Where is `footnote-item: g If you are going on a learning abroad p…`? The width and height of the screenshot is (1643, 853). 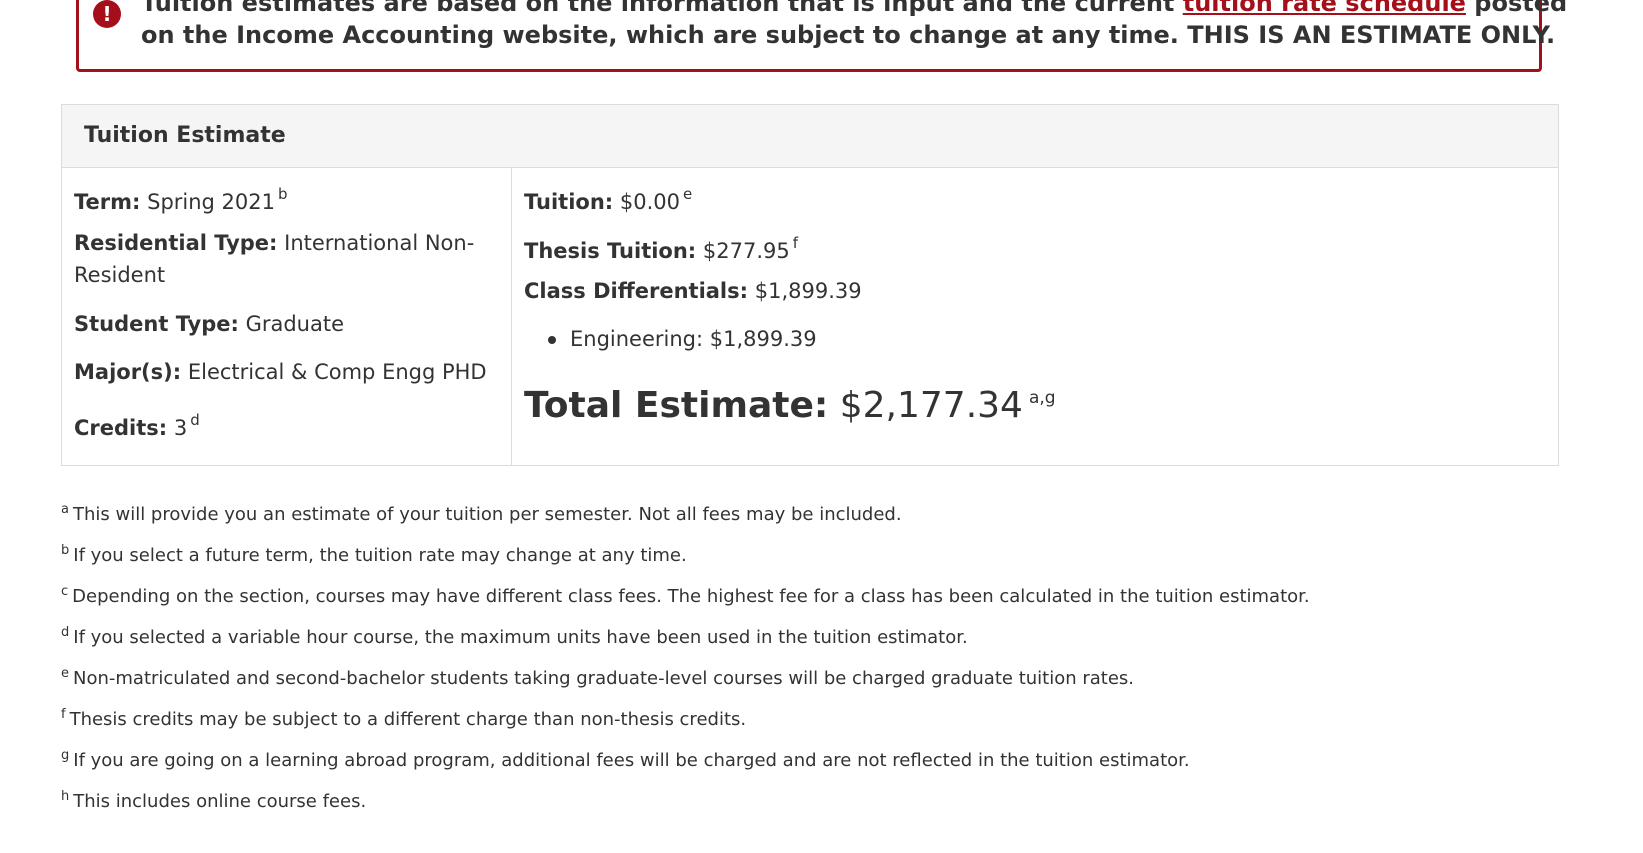 footnote-item: g If you are going on a learning abroad p… is located at coordinates (625, 758).